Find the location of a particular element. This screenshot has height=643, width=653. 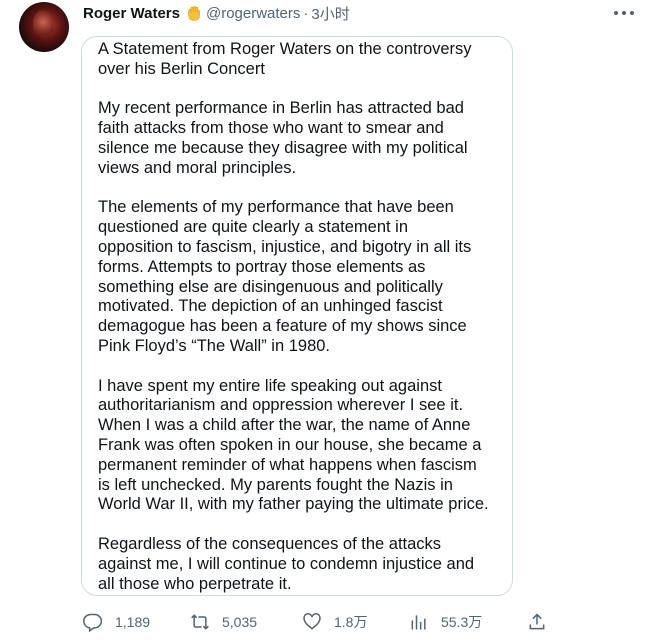

author-name: Roger Waters is located at coordinates (131, 13).